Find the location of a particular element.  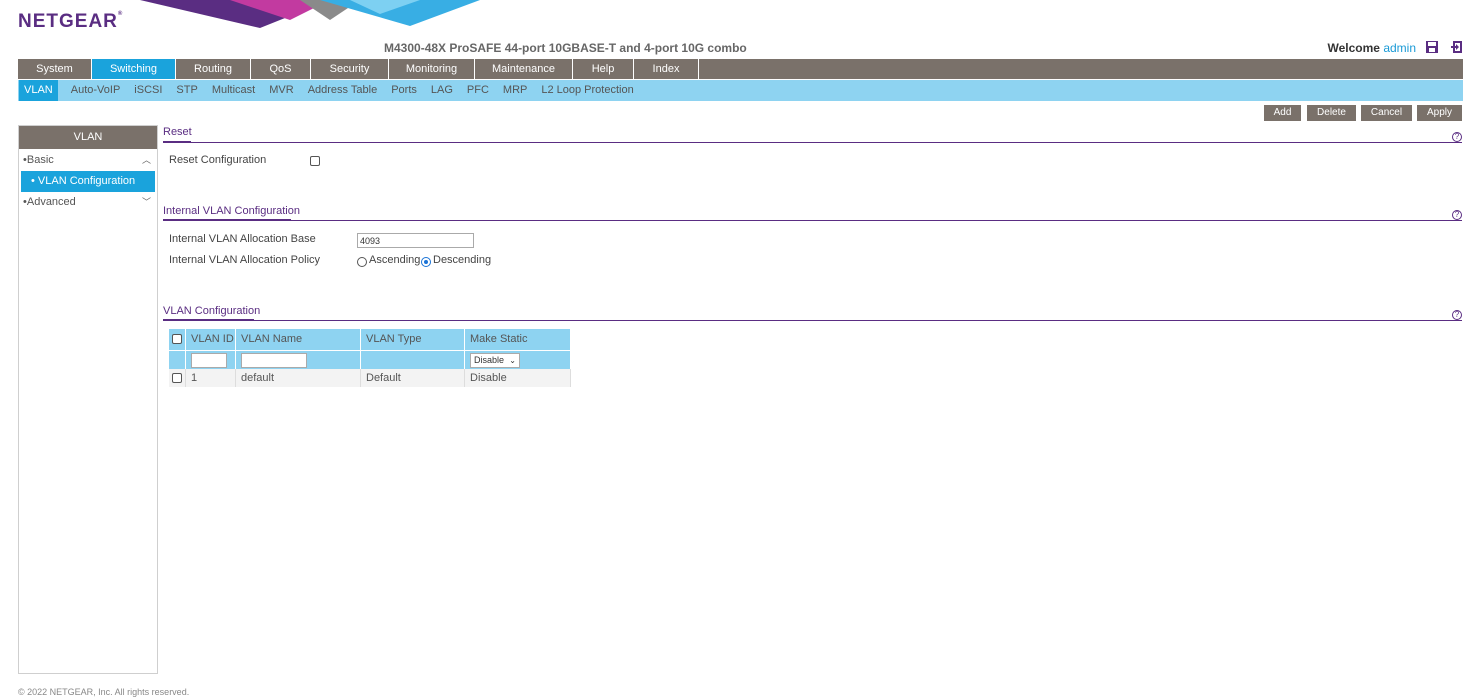

add-button: Add is located at coordinates (1282, 113).